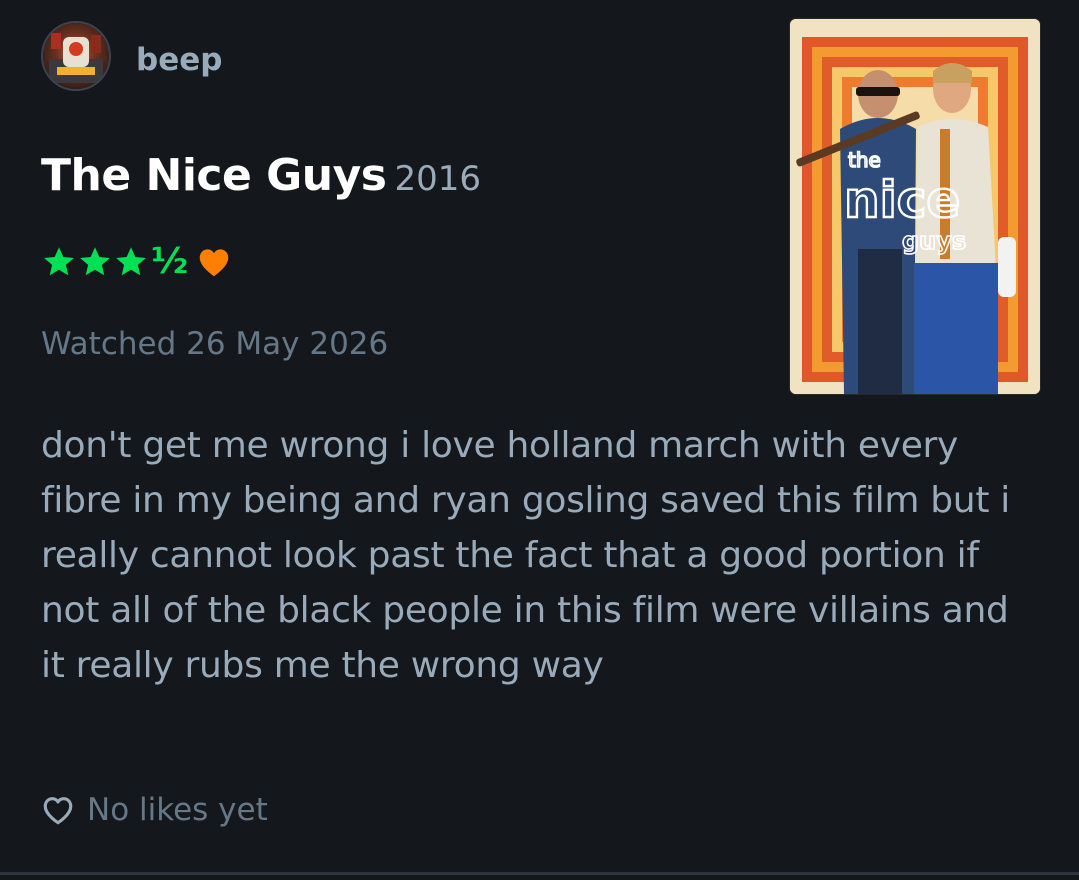  Describe the element at coordinates (179, 60) in the screenshot. I see `username: beep` at that location.